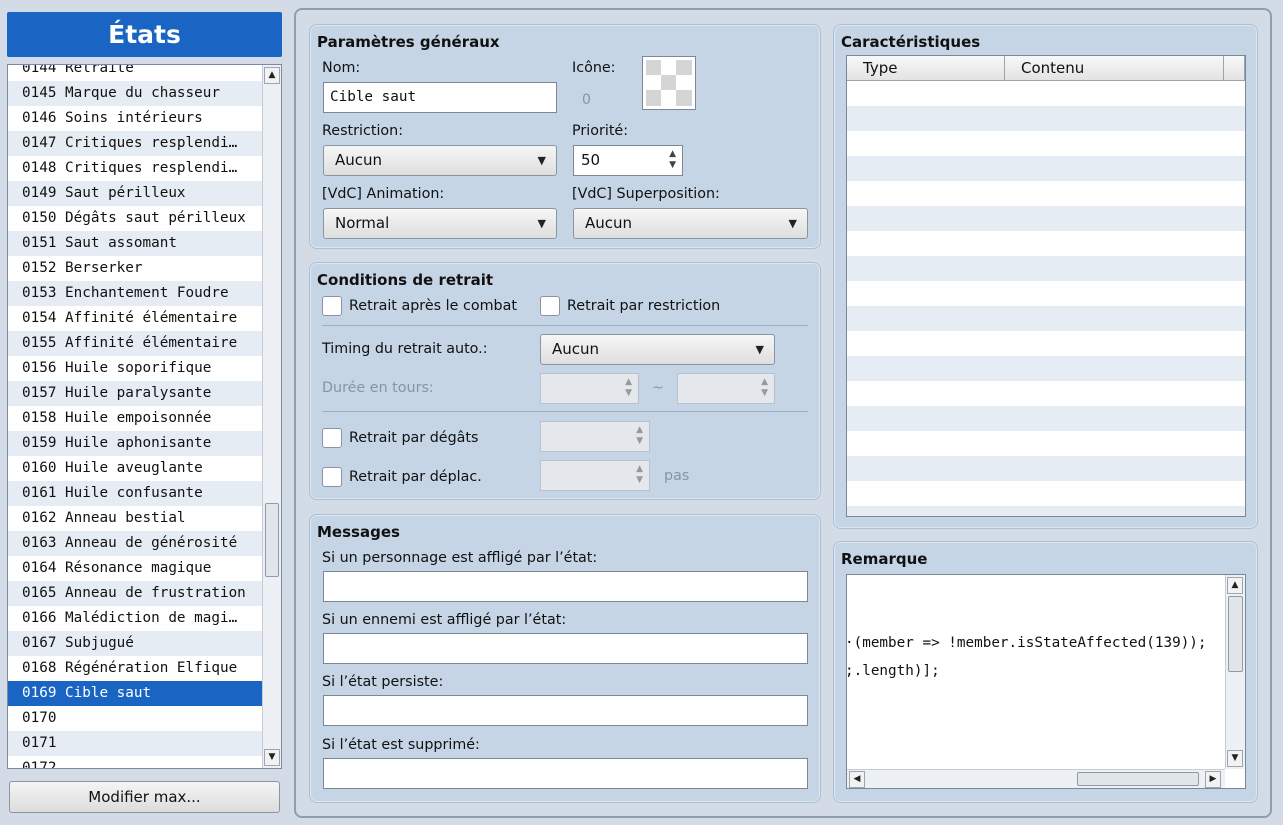  What do you see at coordinates (135, 343) in the screenshot?
I see `list-item: 0155 Affinité élémentaire` at bounding box center [135, 343].